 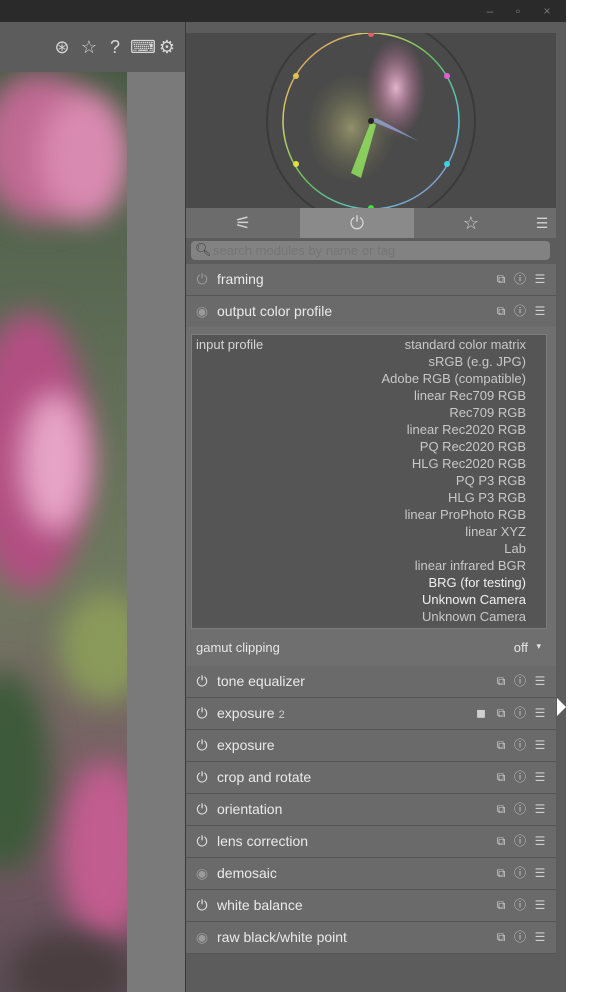 What do you see at coordinates (263, 841) in the screenshot?
I see `module-label: lens correction` at bounding box center [263, 841].